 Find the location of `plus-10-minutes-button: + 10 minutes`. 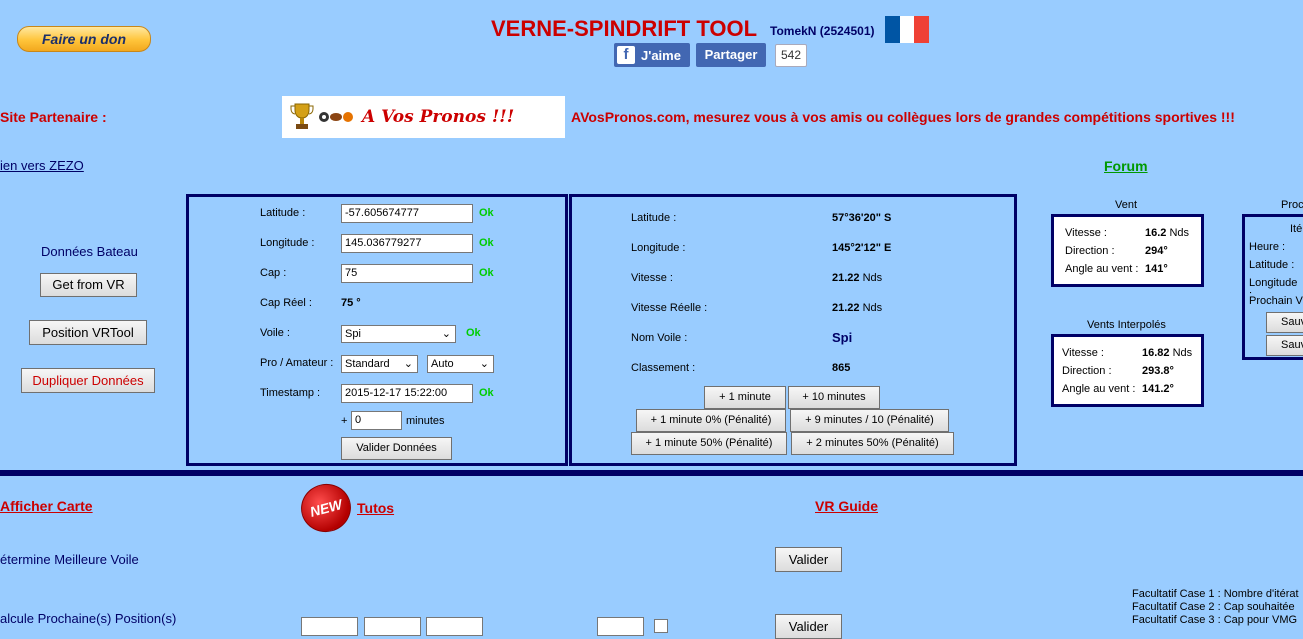

plus-10-minutes-button: + 10 minutes is located at coordinates (834, 397).